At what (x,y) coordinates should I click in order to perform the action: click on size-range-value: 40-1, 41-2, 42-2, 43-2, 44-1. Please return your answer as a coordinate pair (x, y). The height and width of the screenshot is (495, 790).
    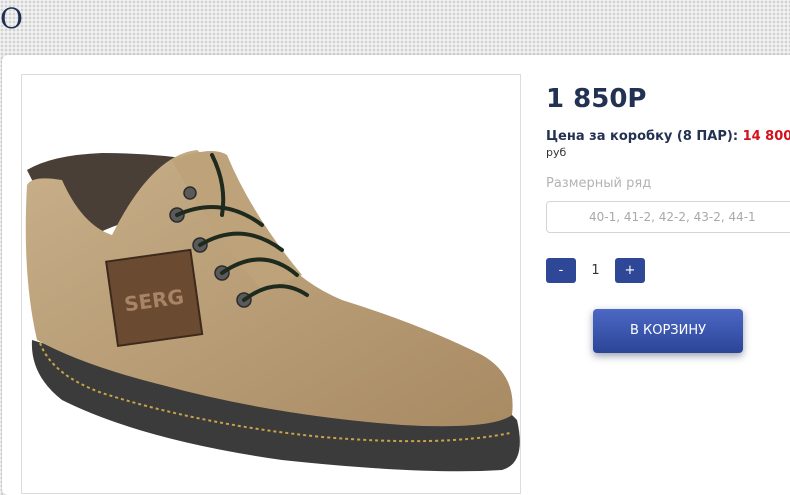
    Looking at the image, I should click on (672, 217).